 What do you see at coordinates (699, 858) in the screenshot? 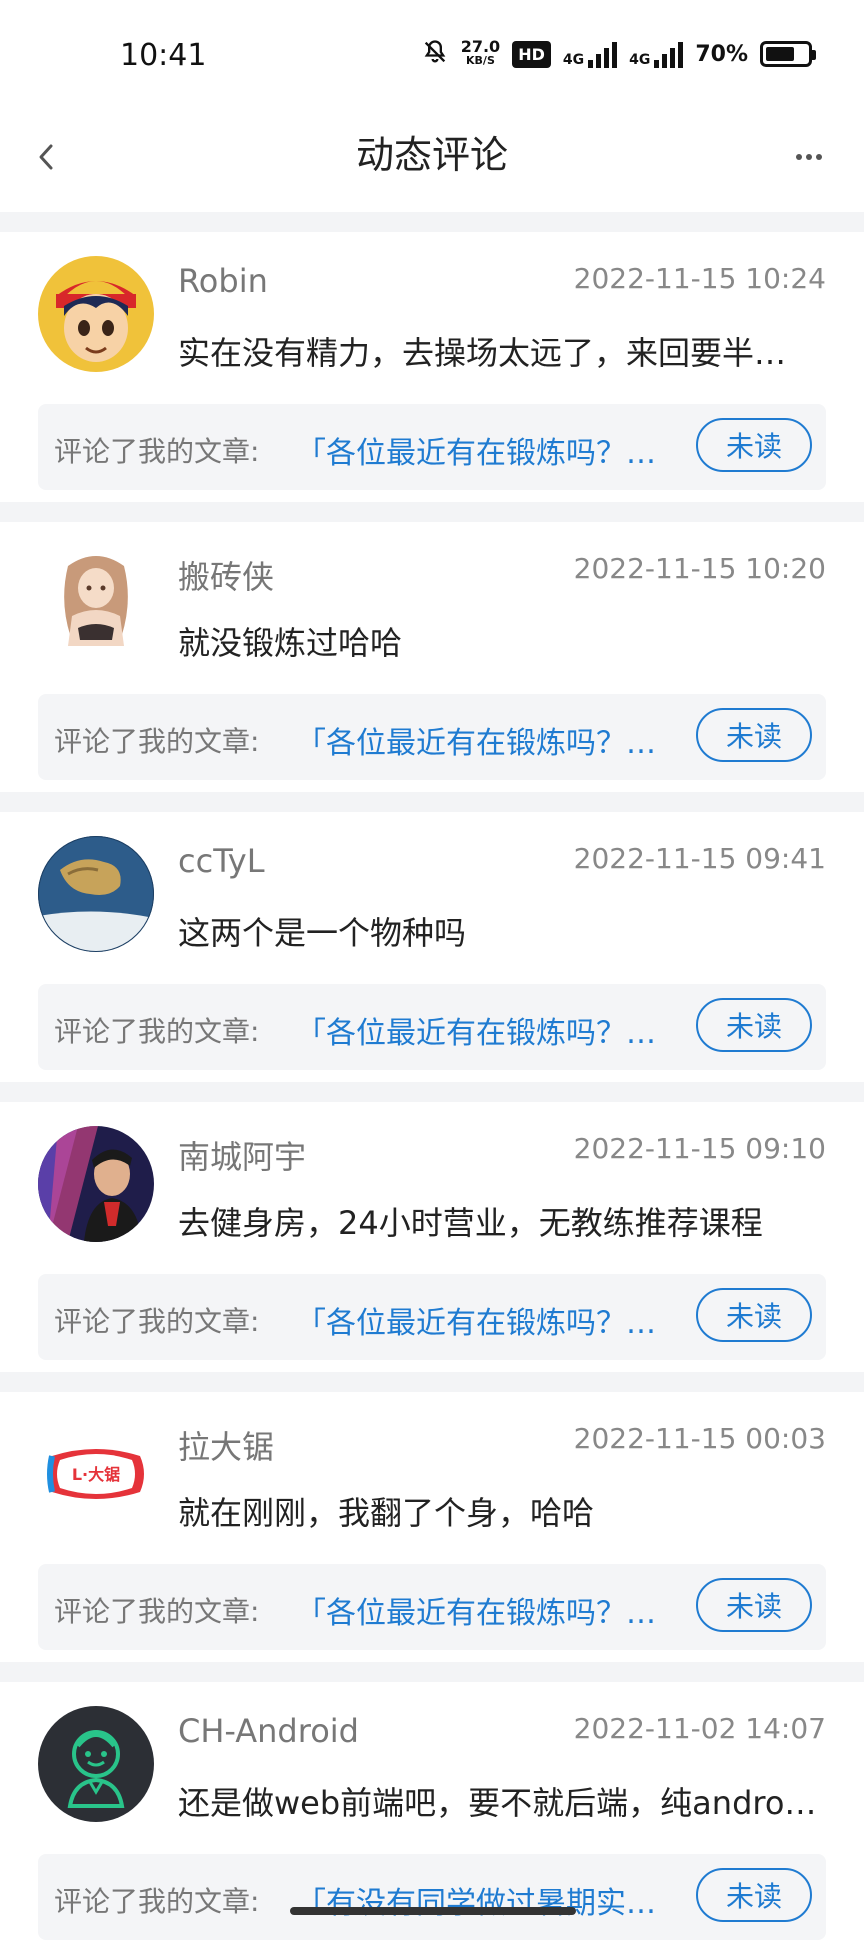
I see `comment-time: 2022-11-15 09:41` at bounding box center [699, 858].